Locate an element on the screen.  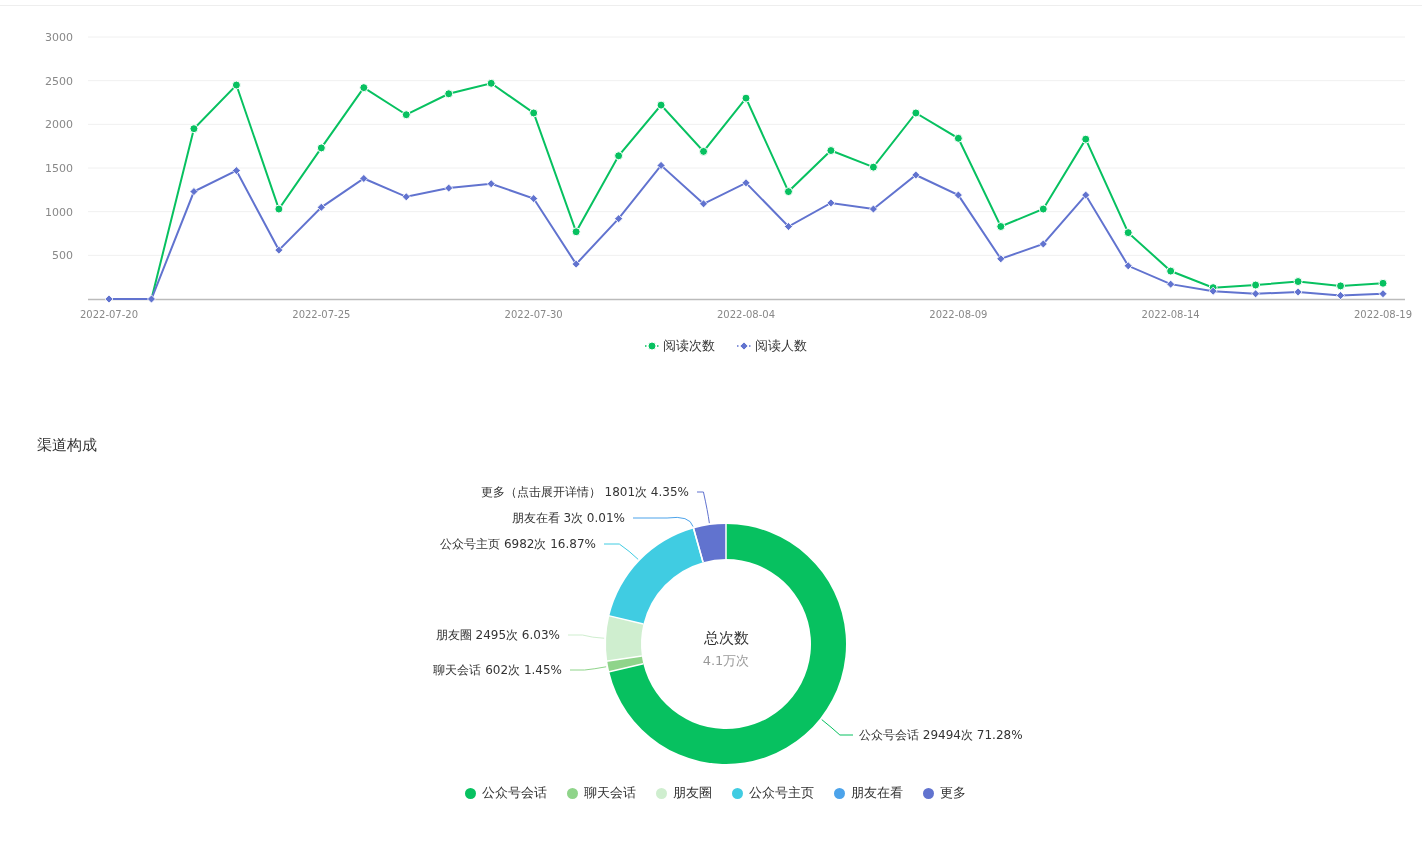
slice-label: 公众号会话 29494次 71.28% is located at coordinates (941, 735).